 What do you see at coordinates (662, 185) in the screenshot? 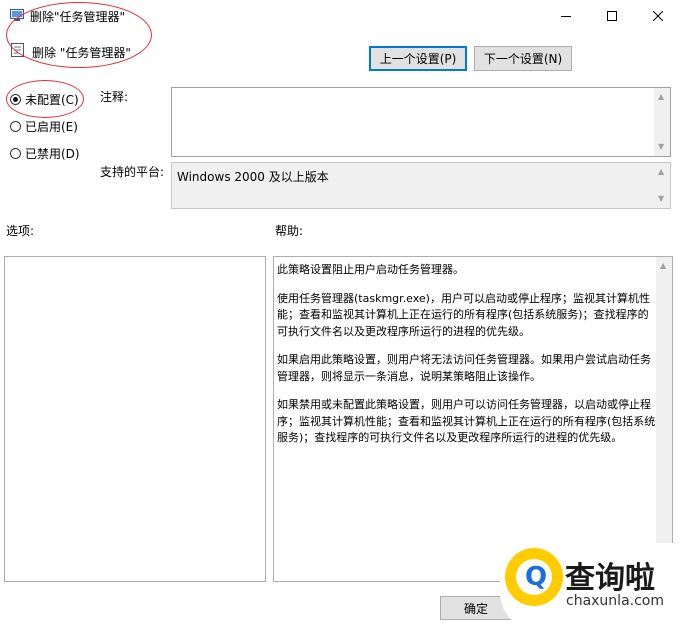
I see `platform-scrollbar: ▲ ▼` at bounding box center [662, 185].